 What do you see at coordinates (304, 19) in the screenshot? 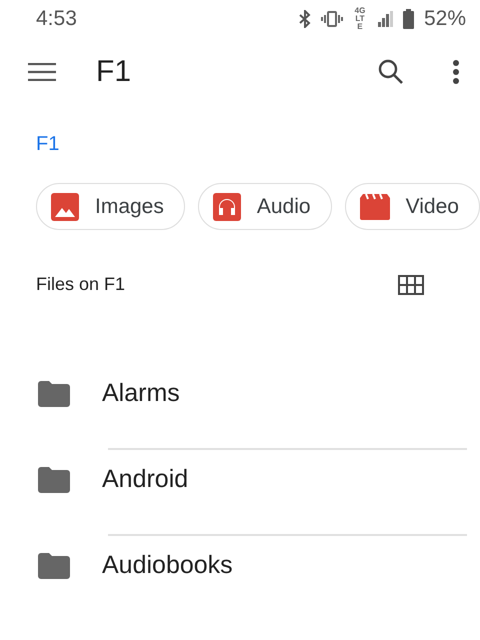
I see `bluetooth-icon` at bounding box center [304, 19].